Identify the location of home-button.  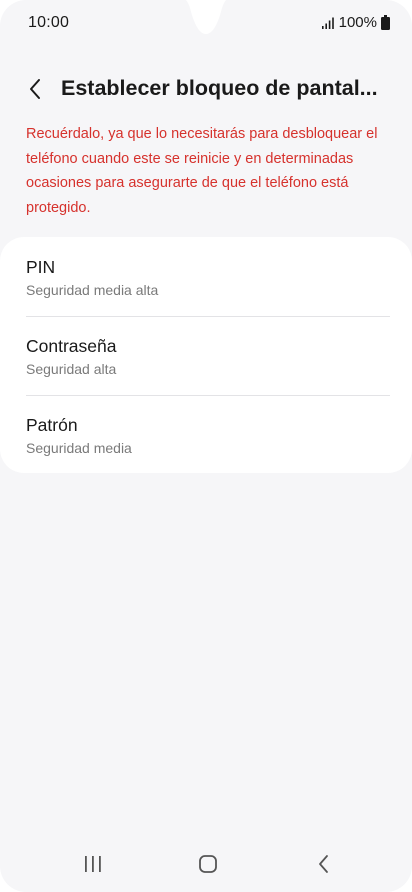
(208, 864).